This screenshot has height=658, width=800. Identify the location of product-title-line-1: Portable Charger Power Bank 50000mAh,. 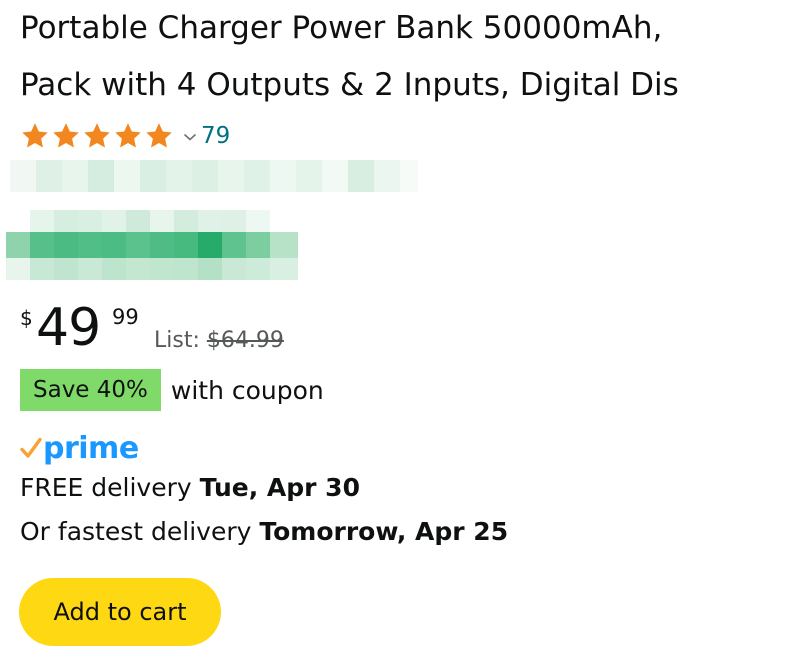
(341, 28).